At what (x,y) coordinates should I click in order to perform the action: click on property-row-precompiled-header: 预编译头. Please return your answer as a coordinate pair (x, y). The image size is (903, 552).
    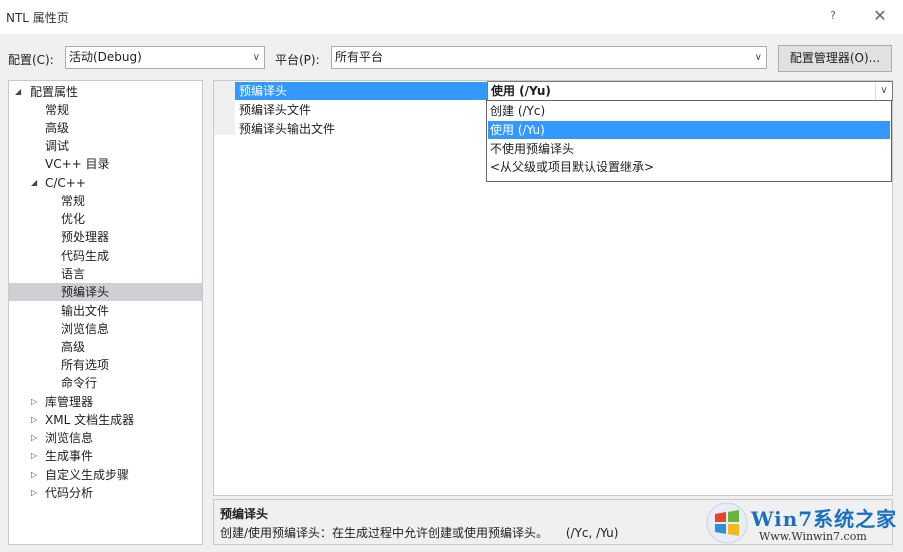
    Looking at the image, I should click on (371, 91).